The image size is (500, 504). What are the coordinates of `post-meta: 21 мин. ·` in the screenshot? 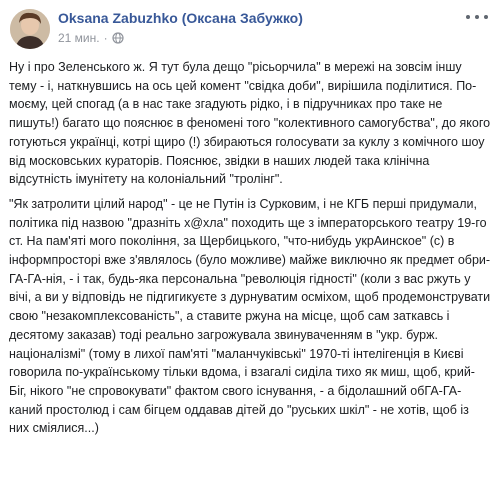 It's located at (91, 38).